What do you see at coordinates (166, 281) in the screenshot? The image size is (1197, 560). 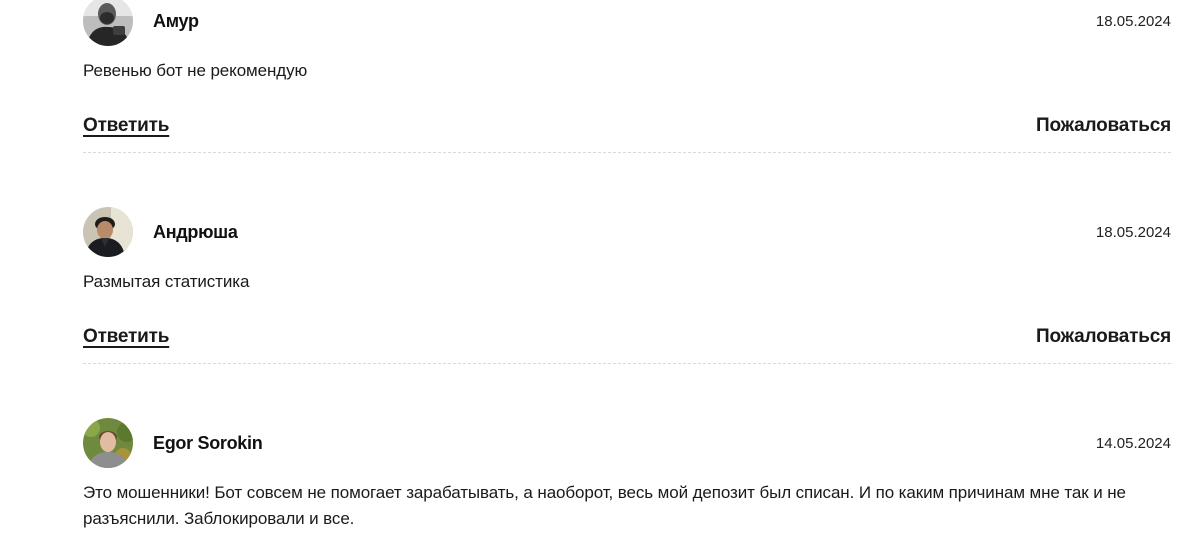 I see `comment-text: Размытая статистика` at bounding box center [166, 281].